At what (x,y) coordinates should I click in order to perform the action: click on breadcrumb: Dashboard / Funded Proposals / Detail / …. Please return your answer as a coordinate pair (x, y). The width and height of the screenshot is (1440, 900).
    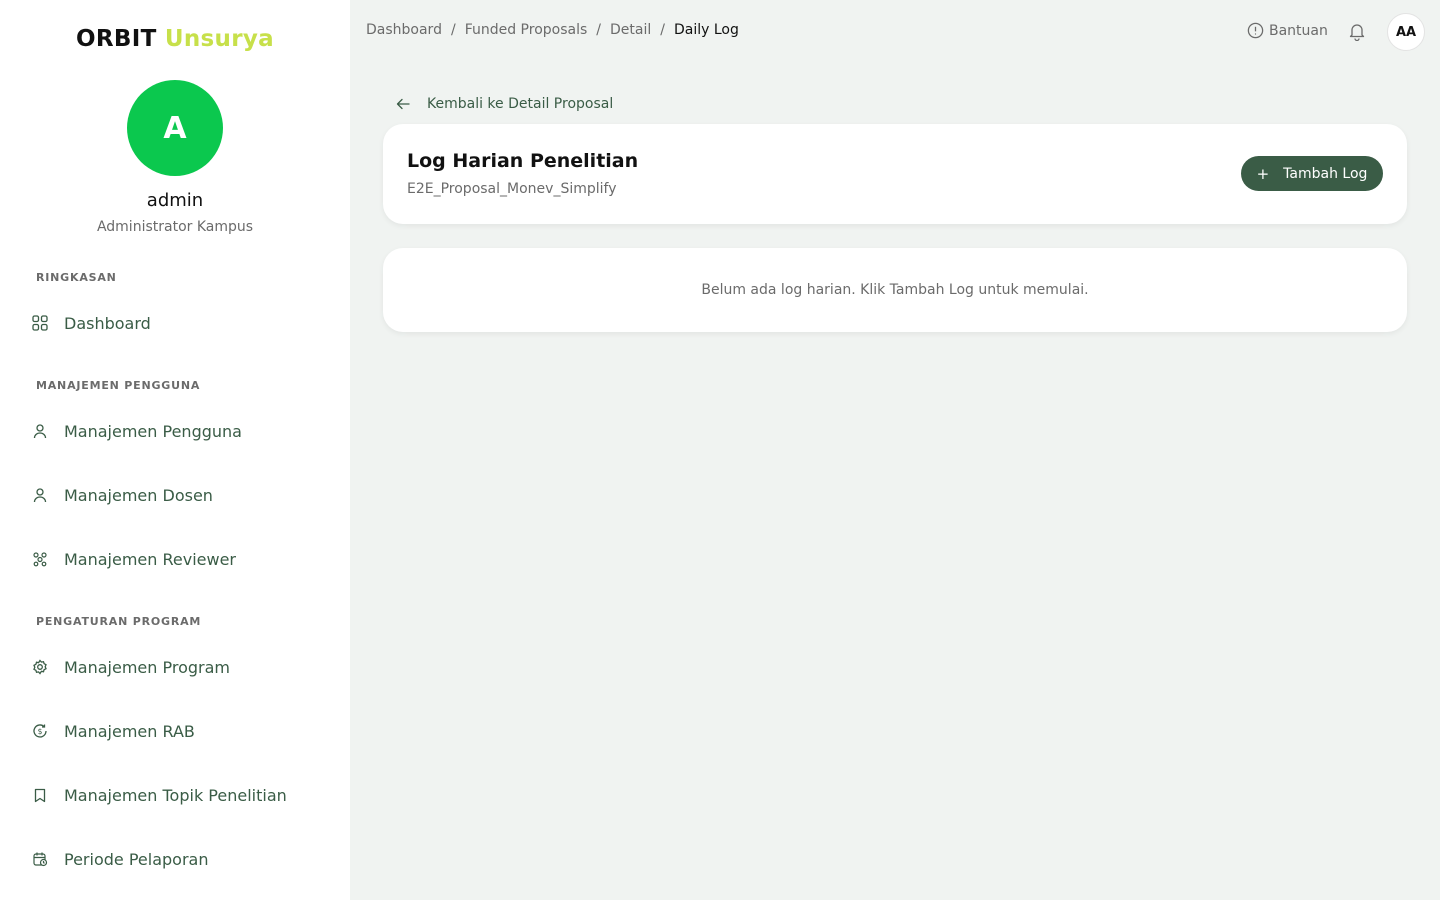
    Looking at the image, I should click on (552, 30).